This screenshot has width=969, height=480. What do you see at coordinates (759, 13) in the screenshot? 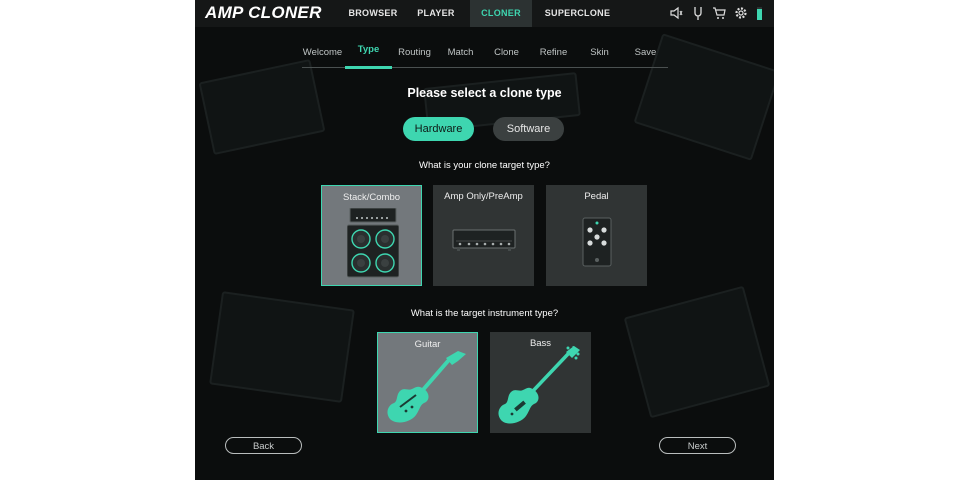
I see `level-meter-icon` at bounding box center [759, 13].